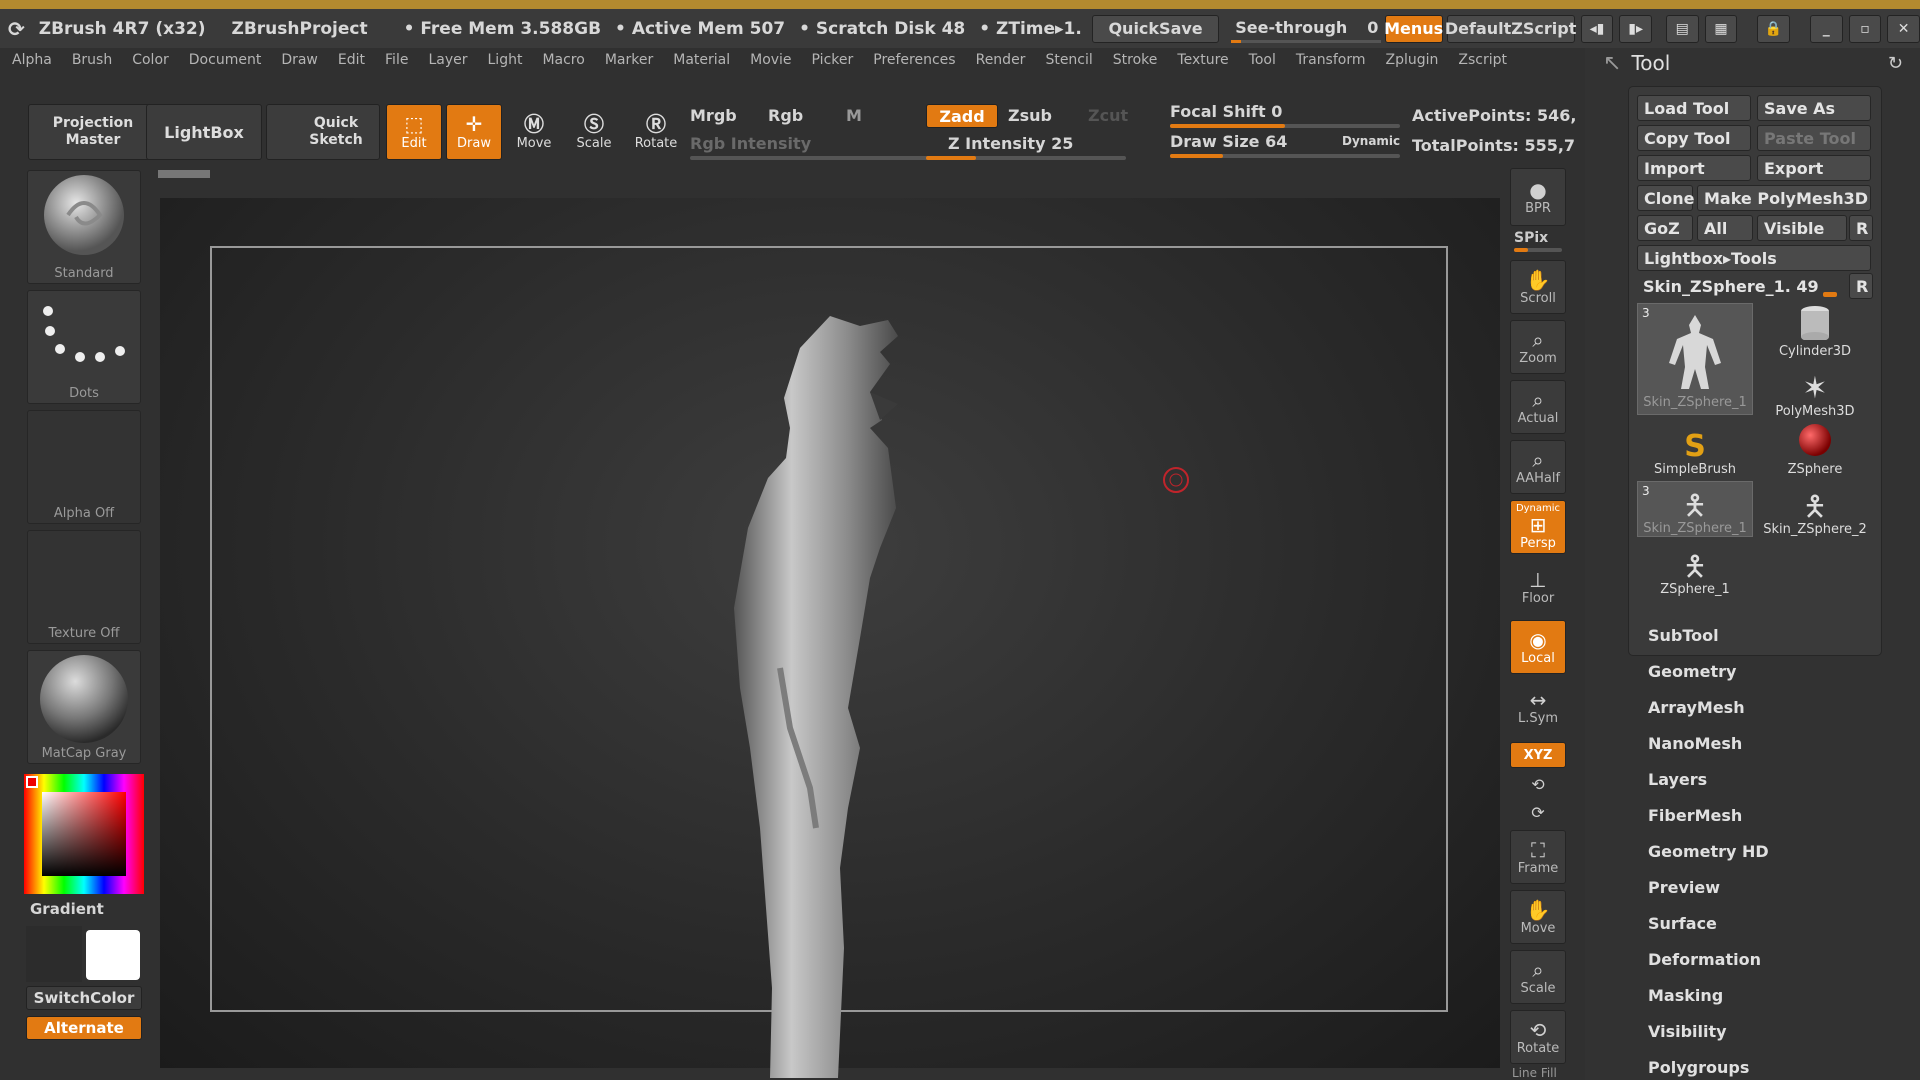 The width and height of the screenshot is (1920, 1080). Describe the element at coordinates (1687, 1031) in the screenshot. I see `section-visibility: Visibility` at that location.